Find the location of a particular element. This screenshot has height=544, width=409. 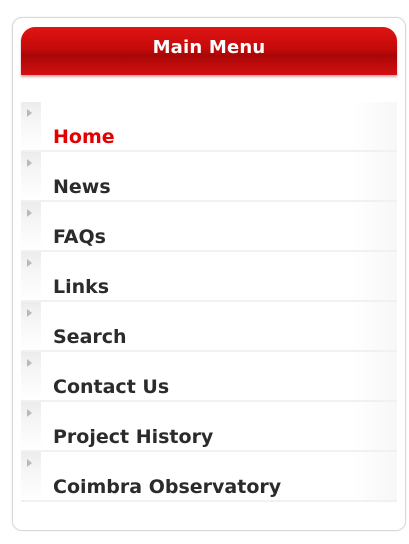

menu-item-label: Contact Us is located at coordinates (111, 387).